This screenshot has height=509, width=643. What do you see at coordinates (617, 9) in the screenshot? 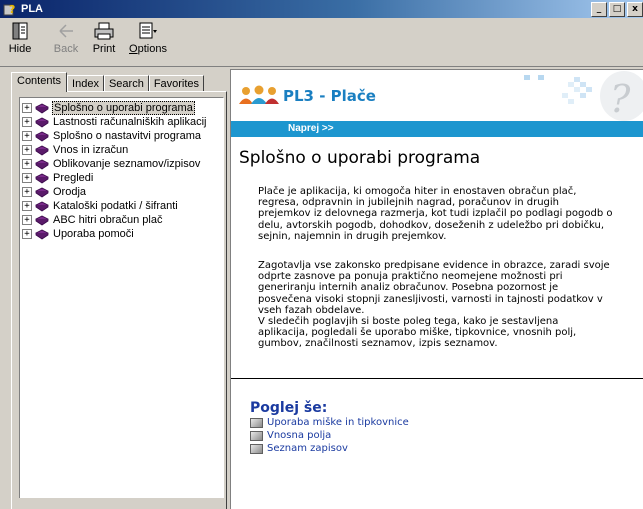
I see `maximize-button: □` at bounding box center [617, 9].